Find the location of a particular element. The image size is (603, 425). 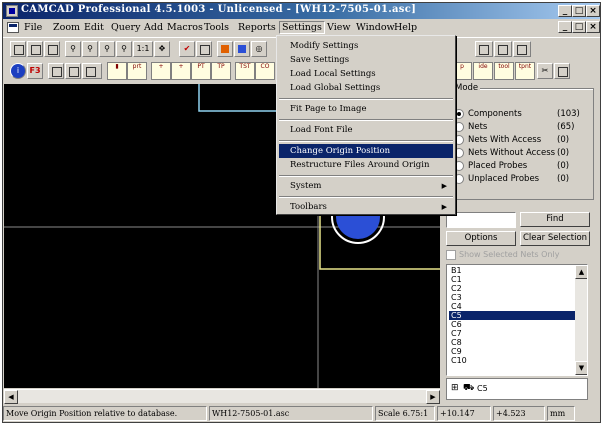

tree-expand-icon: ⊞ is located at coordinates (455, 388).